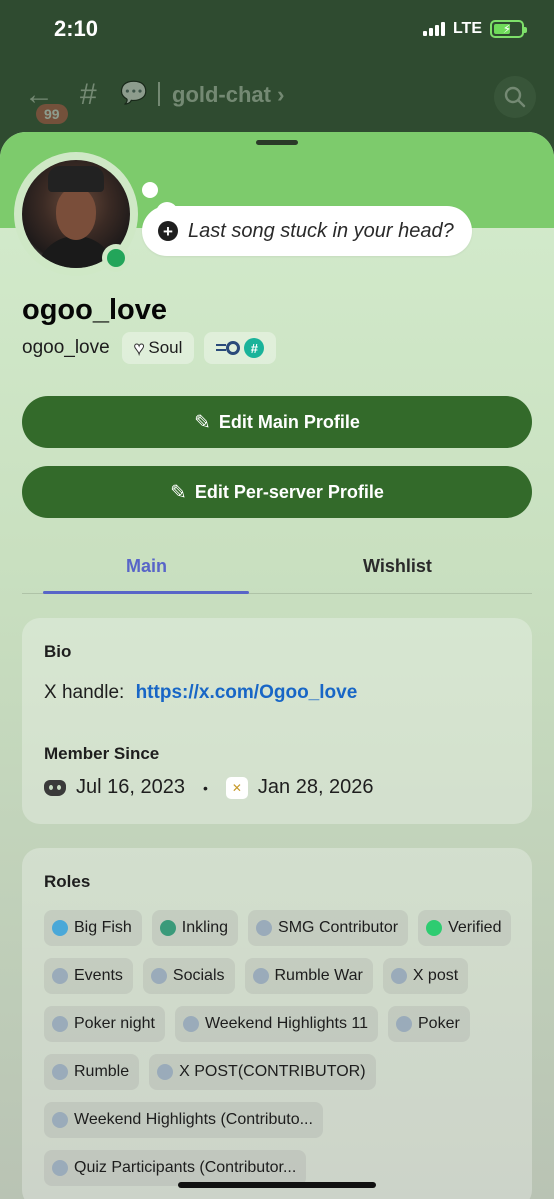 This screenshot has width=554, height=1199. I want to click on role-pill: Rumble, so click(92, 1072).